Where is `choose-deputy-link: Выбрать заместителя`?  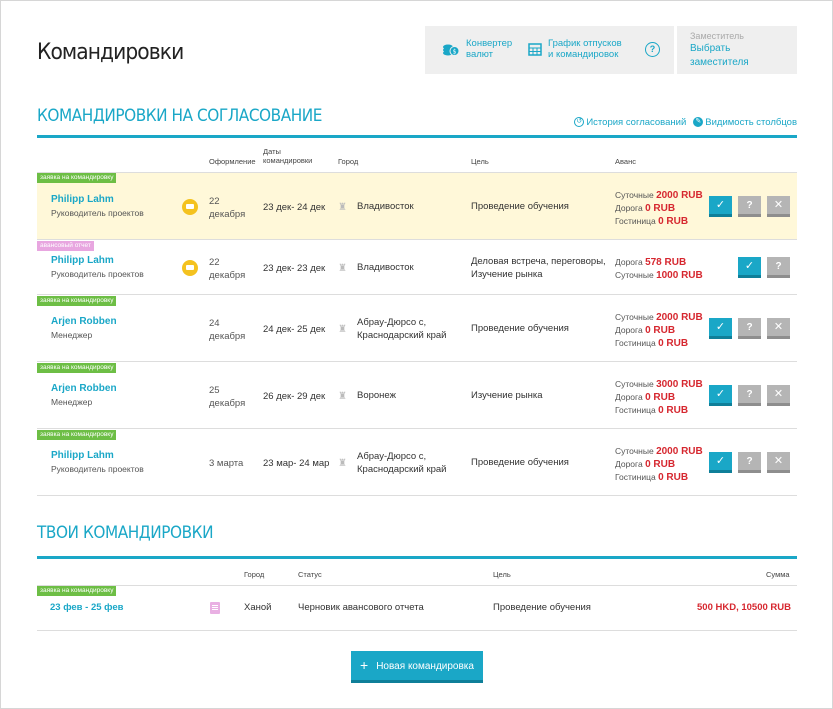 choose-deputy-link: Выбрать заместителя is located at coordinates (737, 56).